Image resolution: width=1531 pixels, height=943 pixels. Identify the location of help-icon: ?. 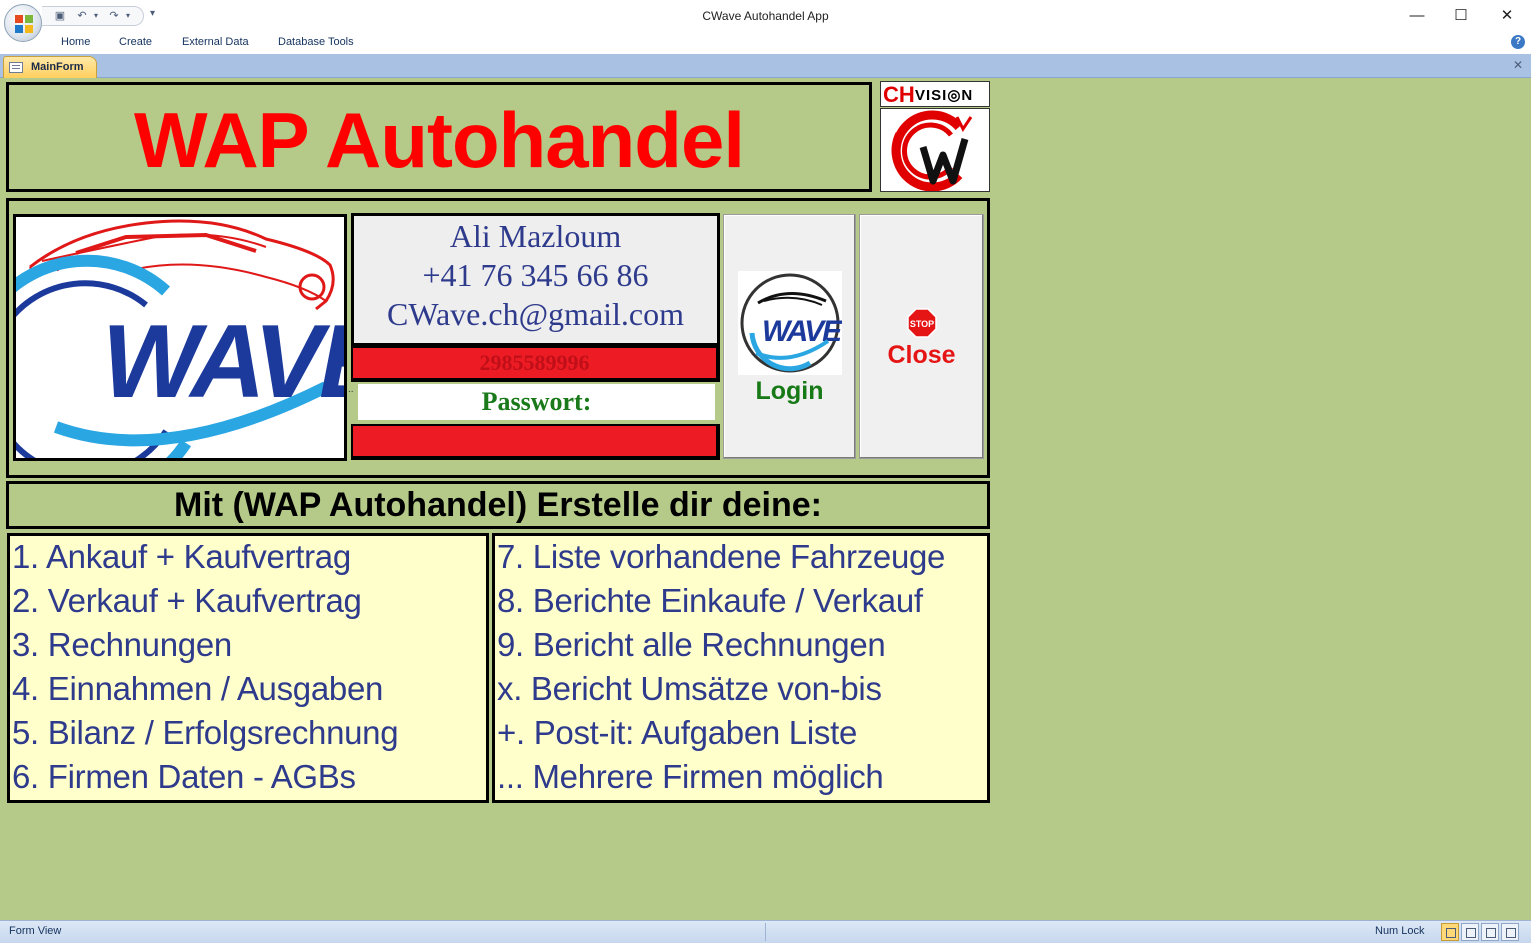
(1518, 42).